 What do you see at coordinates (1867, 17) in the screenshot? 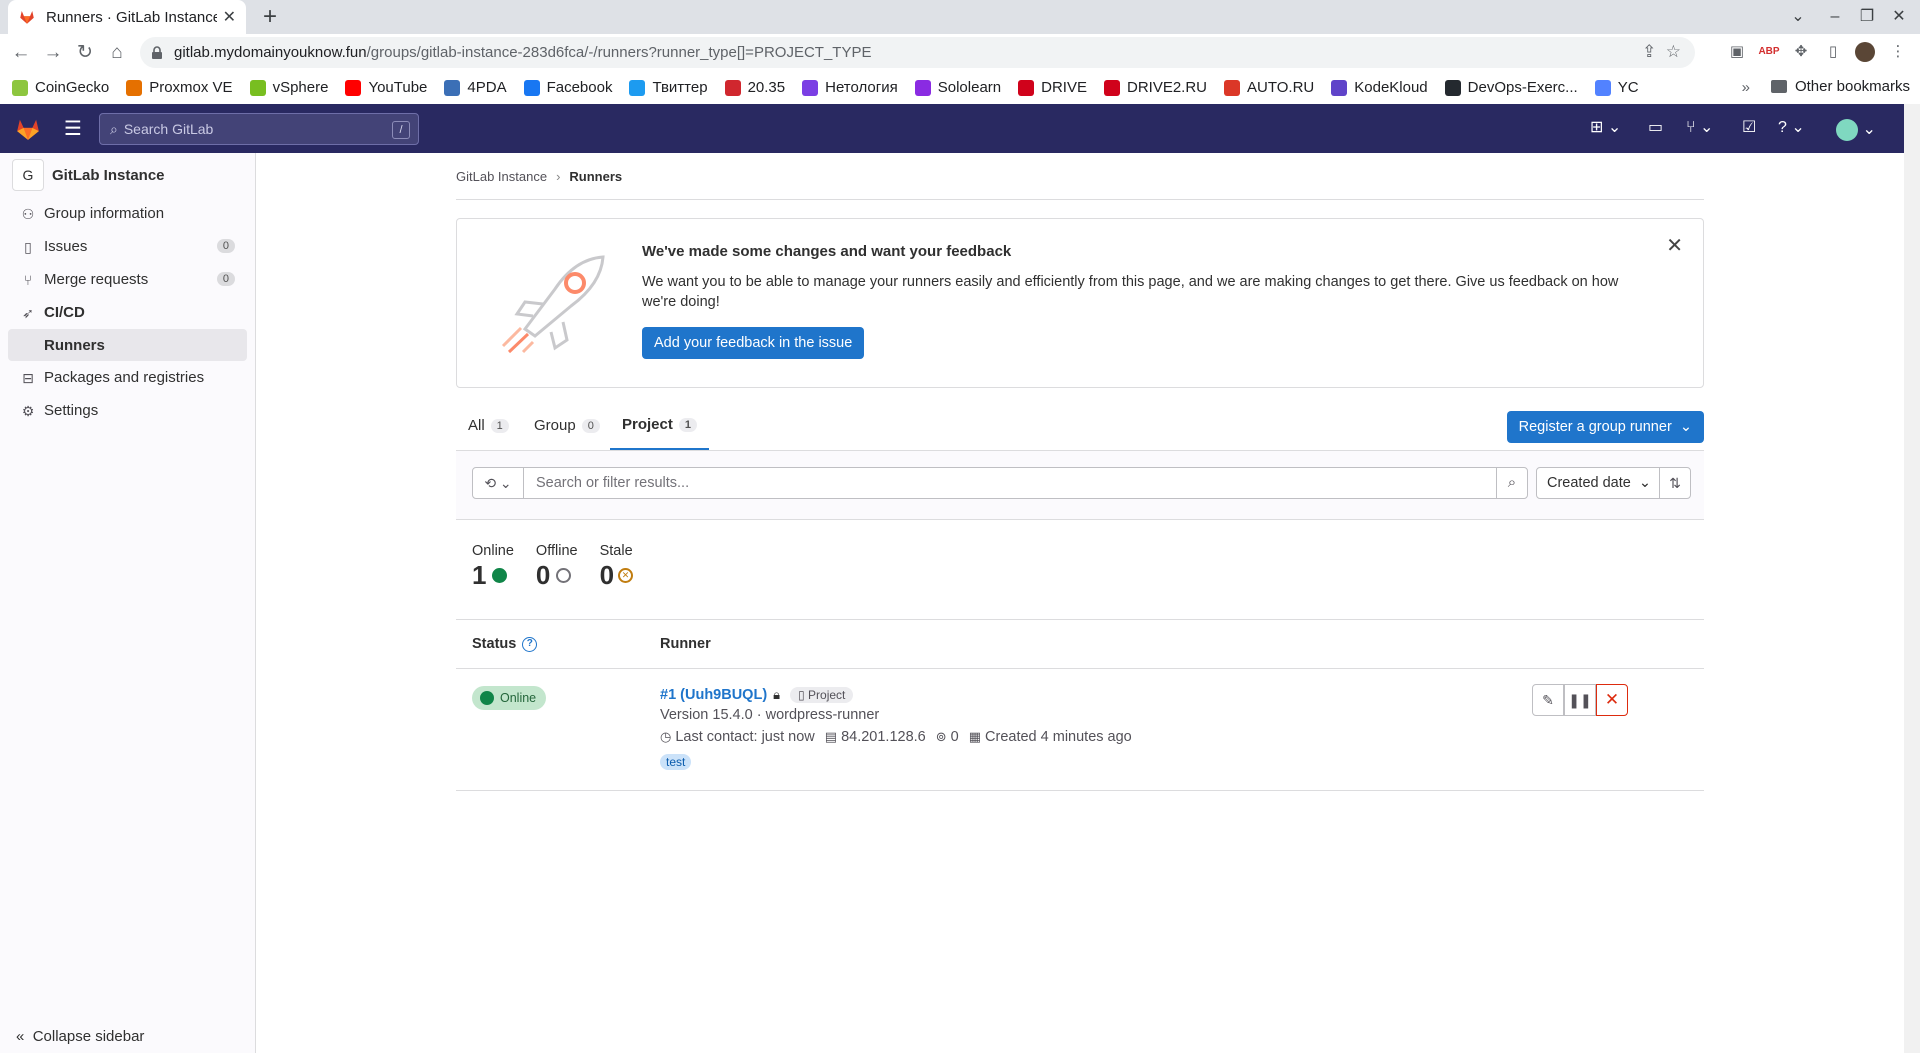
I see `restore-icon: ❐` at bounding box center [1867, 17].